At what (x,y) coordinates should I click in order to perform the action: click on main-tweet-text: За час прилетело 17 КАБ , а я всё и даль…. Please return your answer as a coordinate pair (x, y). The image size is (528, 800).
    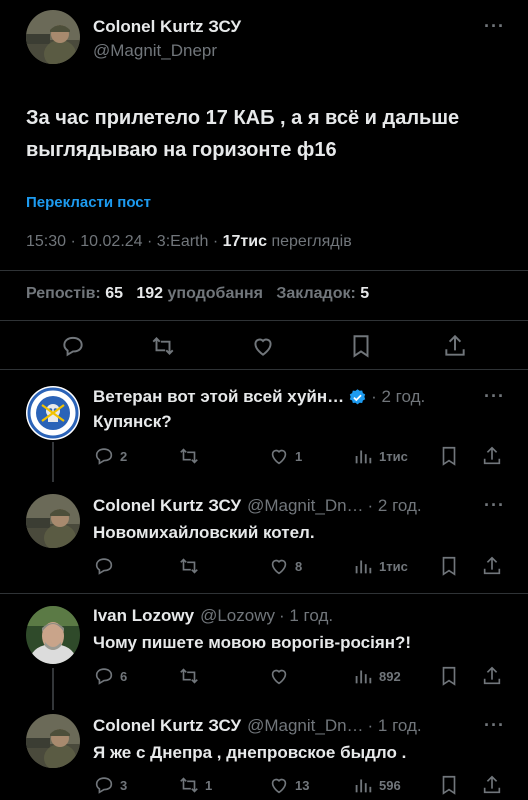
    Looking at the image, I should click on (243, 134).